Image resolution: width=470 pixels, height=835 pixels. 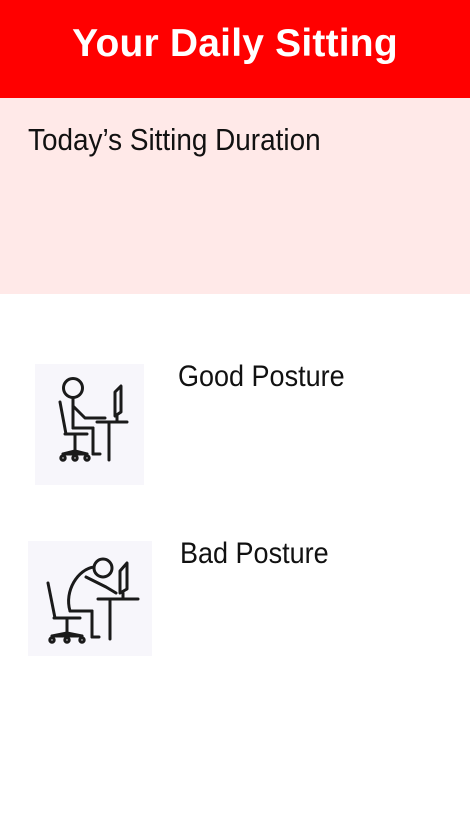 What do you see at coordinates (261, 376) in the screenshot?
I see `good-posture-label: Good Posture` at bounding box center [261, 376].